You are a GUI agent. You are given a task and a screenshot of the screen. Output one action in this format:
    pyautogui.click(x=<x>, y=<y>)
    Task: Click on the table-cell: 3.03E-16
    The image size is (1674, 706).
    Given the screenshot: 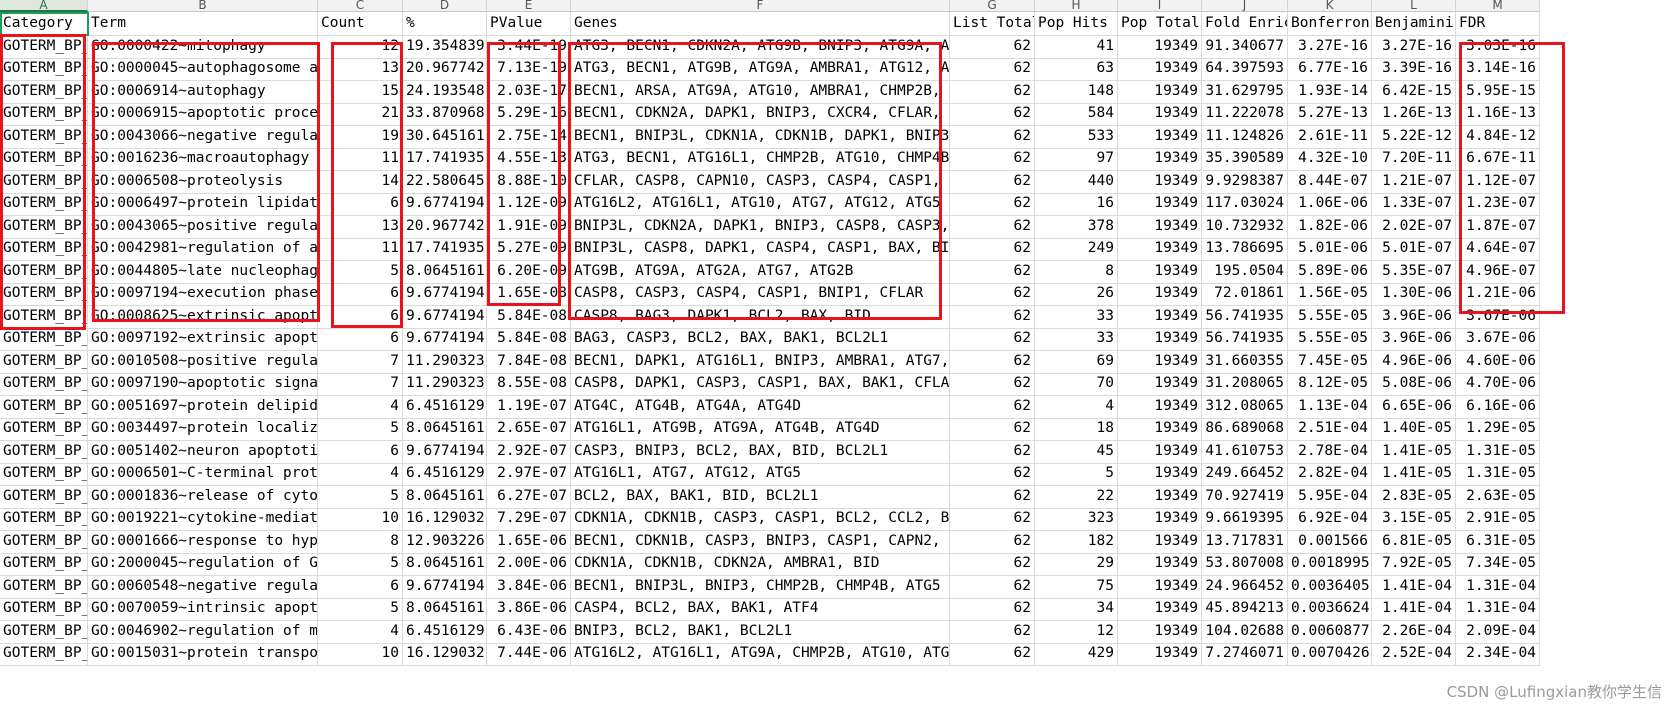 What is the action you would take?
    pyautogui.click(x=1498, y=46)
    